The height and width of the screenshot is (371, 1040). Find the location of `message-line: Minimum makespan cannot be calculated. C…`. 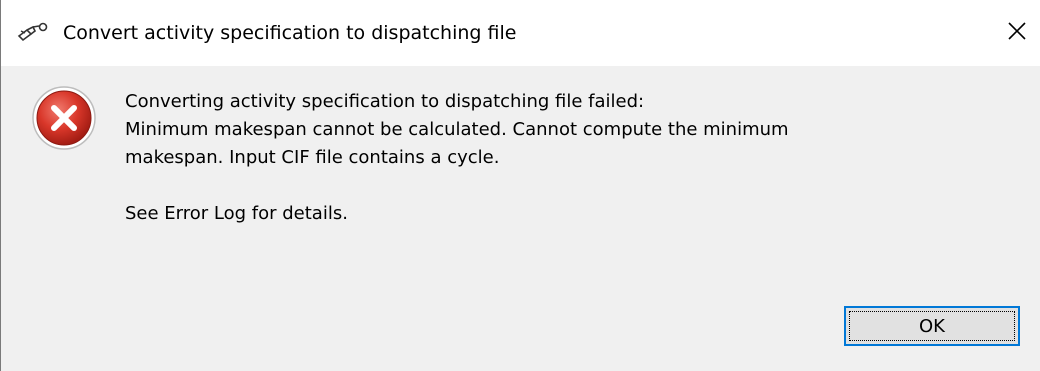

message-line: Minimum makespan cannot be calculated. C… is located at coordinates (457, 129).